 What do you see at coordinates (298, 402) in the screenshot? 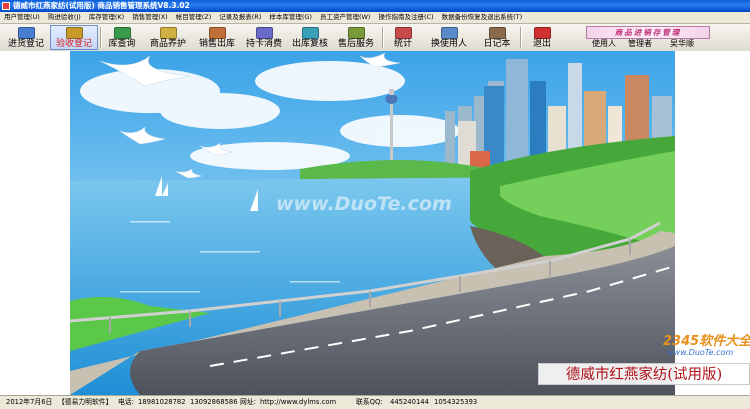
I see `status-site: http://www.dylms.com` at bounding box center [298, 402].